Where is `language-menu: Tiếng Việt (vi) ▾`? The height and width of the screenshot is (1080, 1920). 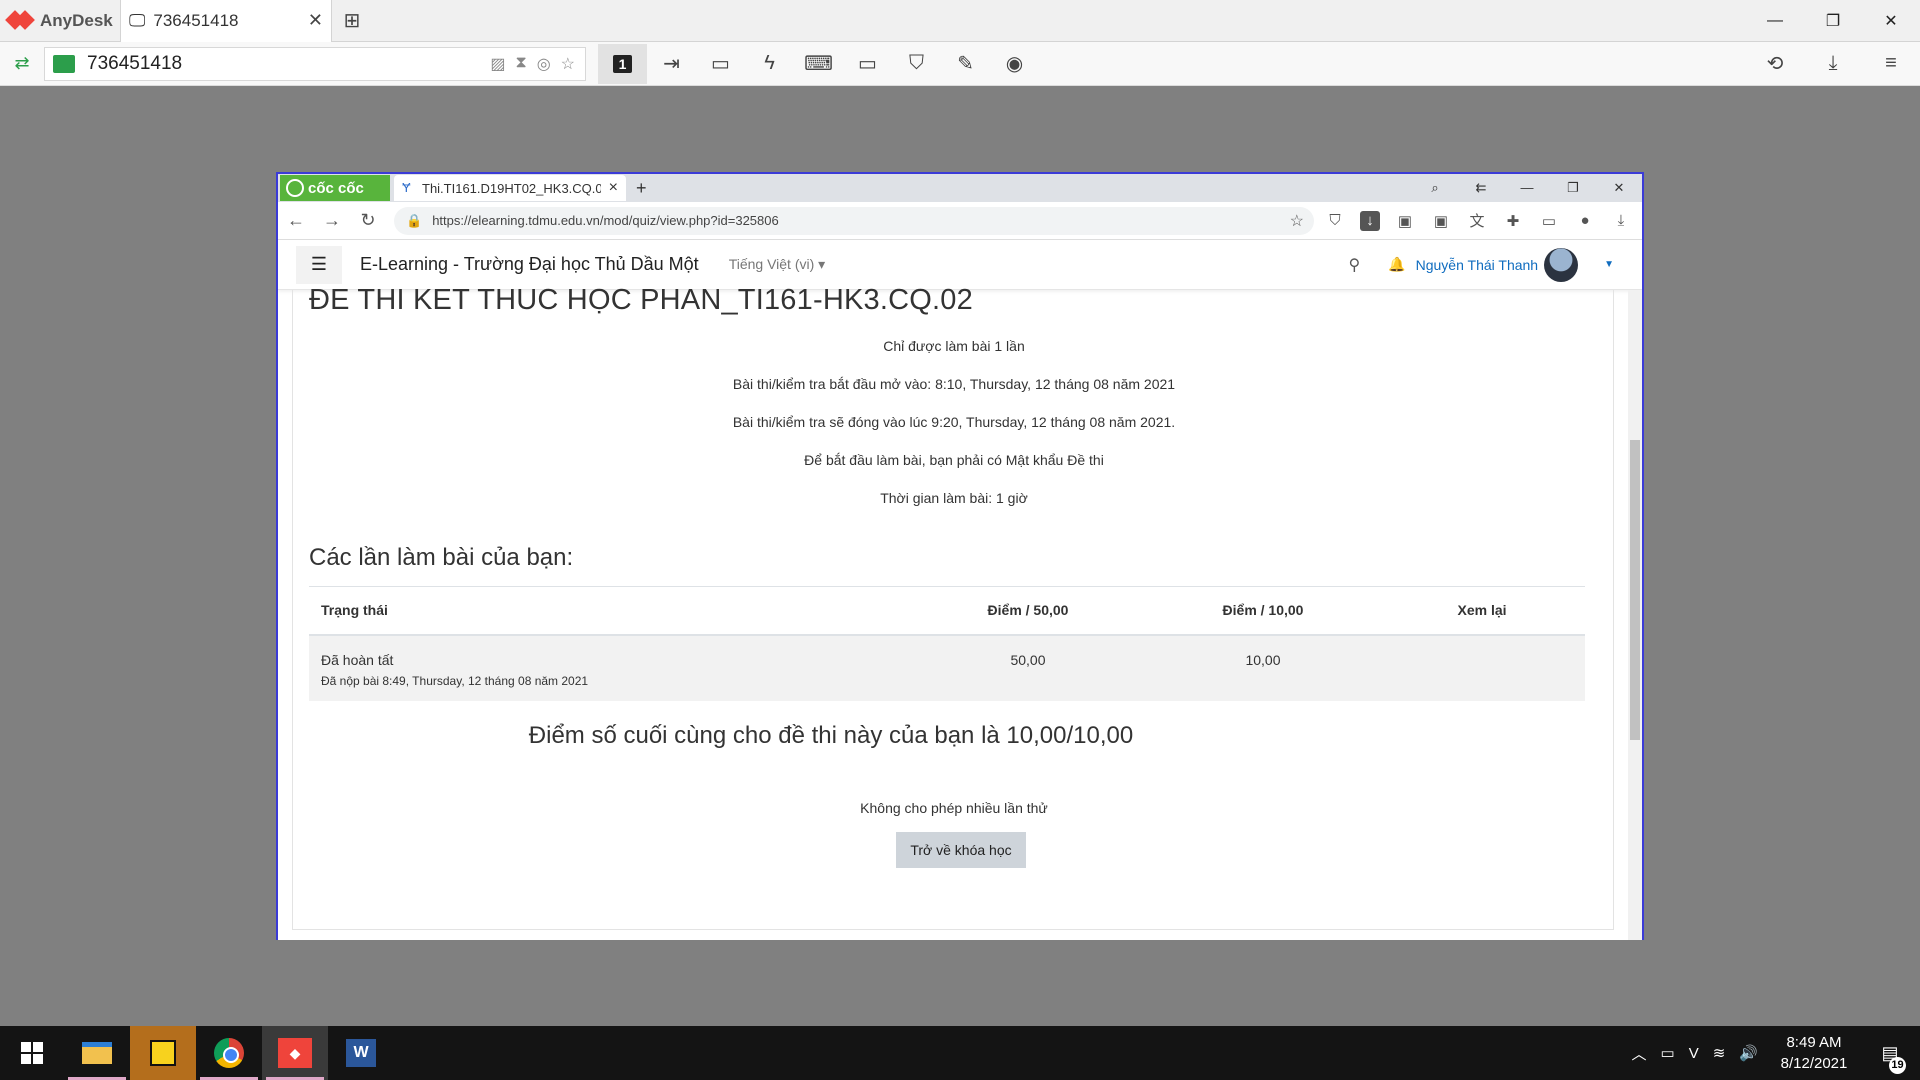
language-menu: Tiếng Việt (vi) ▾ is located at coordinates (777, 264).